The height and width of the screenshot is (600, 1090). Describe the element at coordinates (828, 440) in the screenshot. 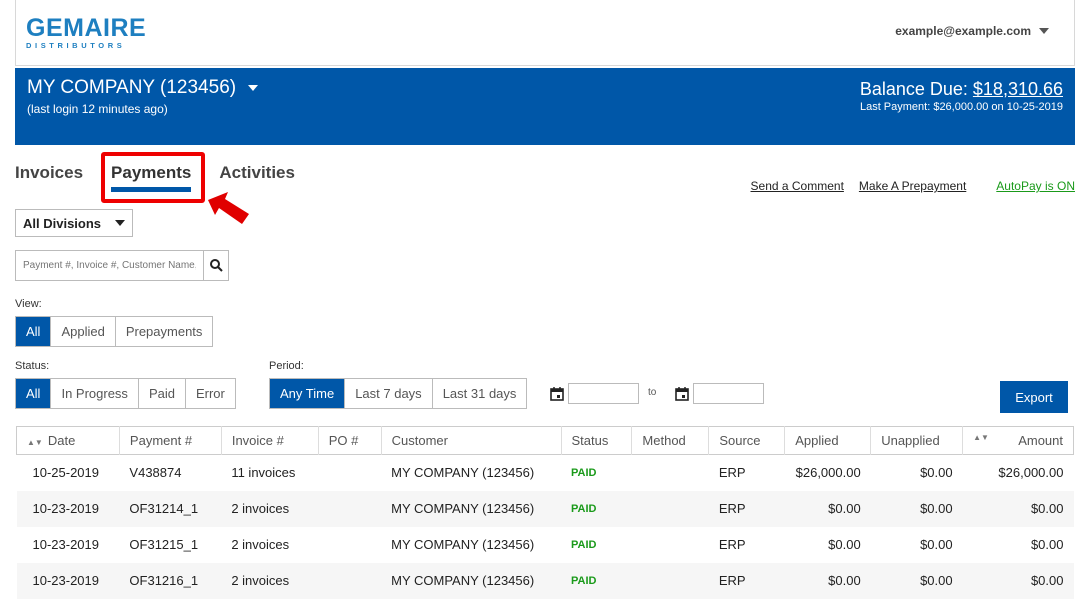

I see `col-applied: Applied` at that location.